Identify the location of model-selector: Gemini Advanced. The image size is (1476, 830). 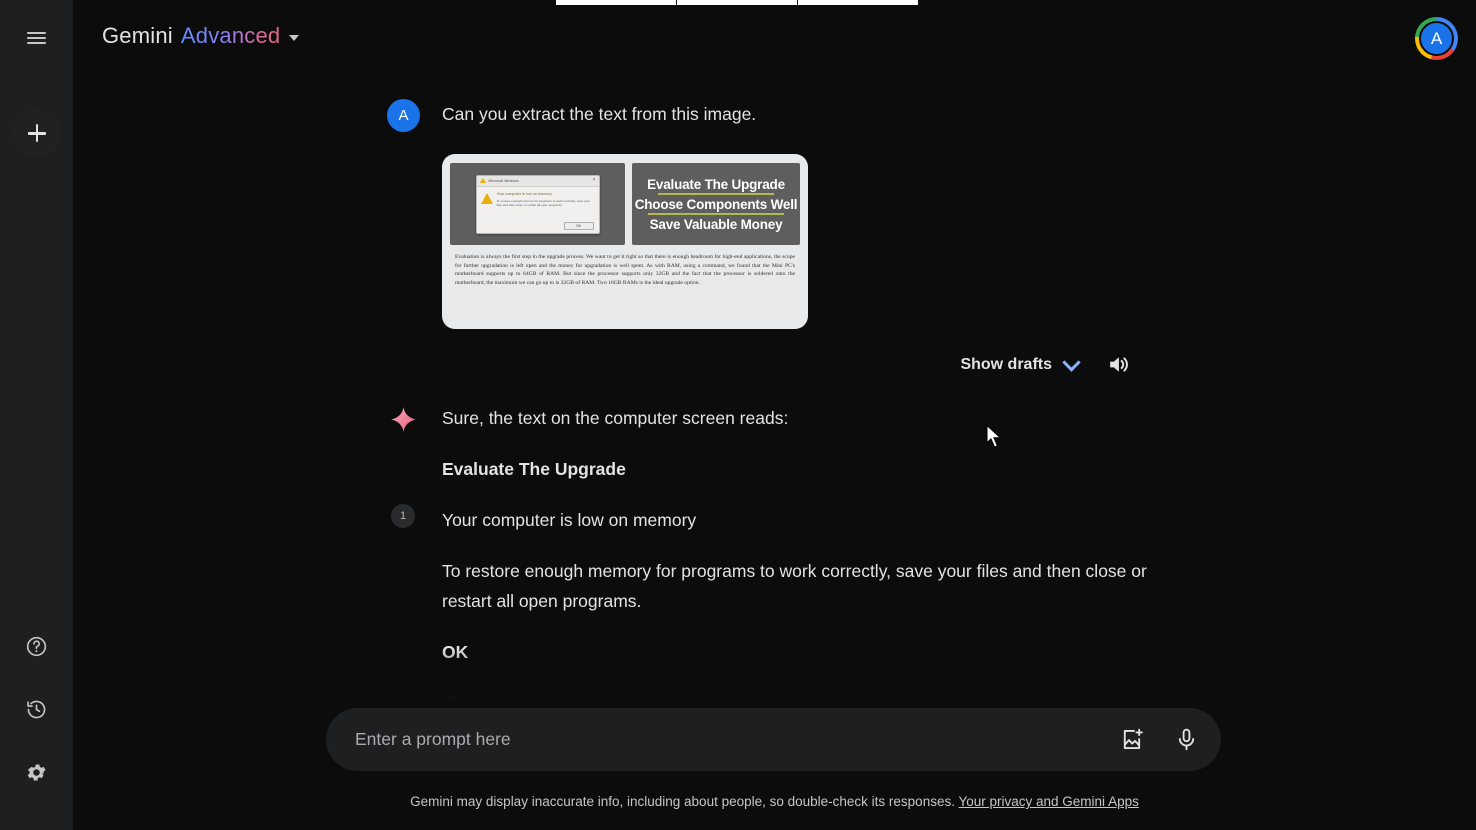
(201, 36).